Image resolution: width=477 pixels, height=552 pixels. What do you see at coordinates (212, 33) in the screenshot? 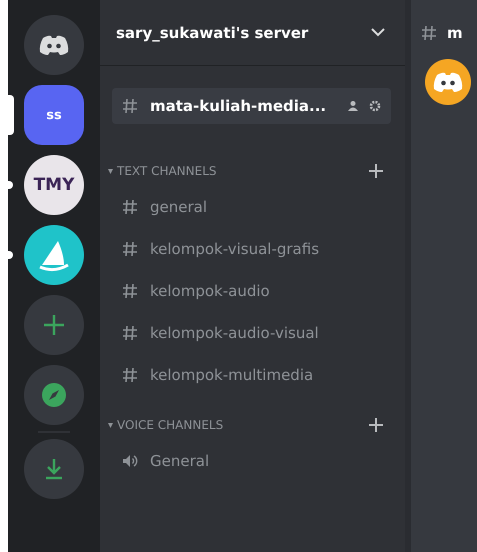
I see `server-name: sary_sukawati's server` at bounding box center [212, 33].